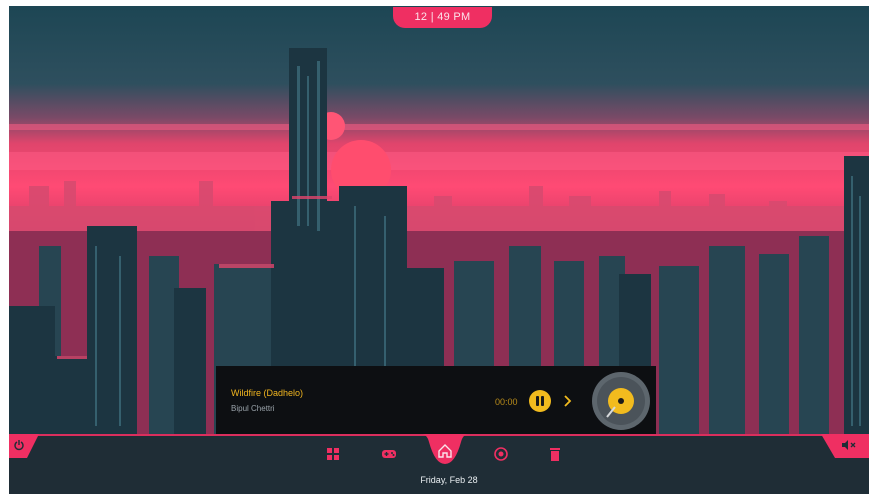 The height and width of the screenshot is (494, 870). I want to click on trash-icon, so click(555, 454).